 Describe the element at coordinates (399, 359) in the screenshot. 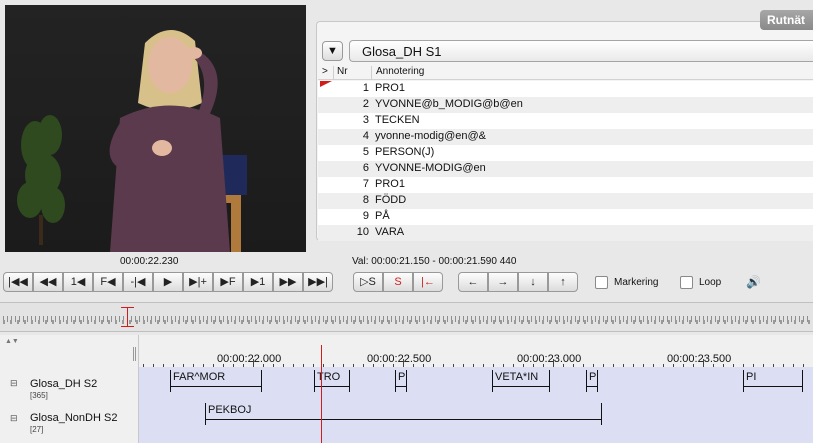

I see `ruler-label: 00:00:22.500` at that location.